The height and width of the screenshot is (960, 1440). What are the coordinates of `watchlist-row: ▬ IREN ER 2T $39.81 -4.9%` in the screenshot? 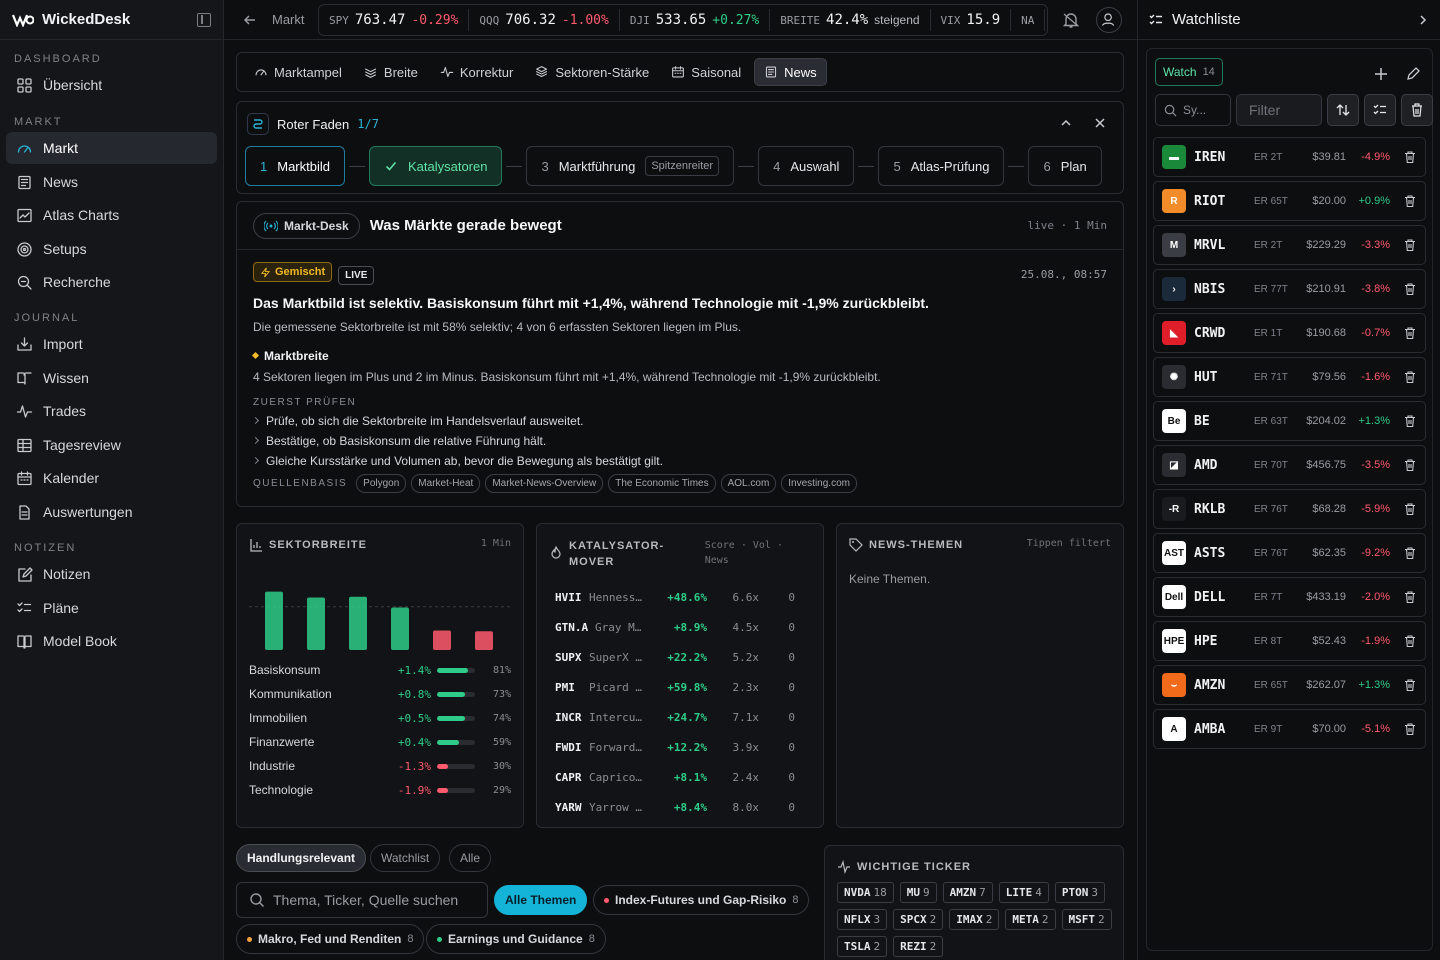 It's located at (1289, 157).